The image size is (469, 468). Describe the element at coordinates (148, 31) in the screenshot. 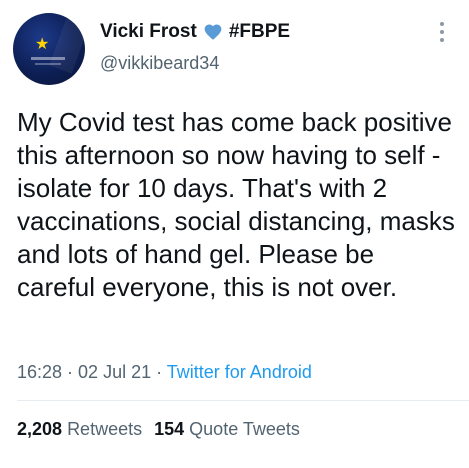

I see `display-name: Vicki Frost` at that location.